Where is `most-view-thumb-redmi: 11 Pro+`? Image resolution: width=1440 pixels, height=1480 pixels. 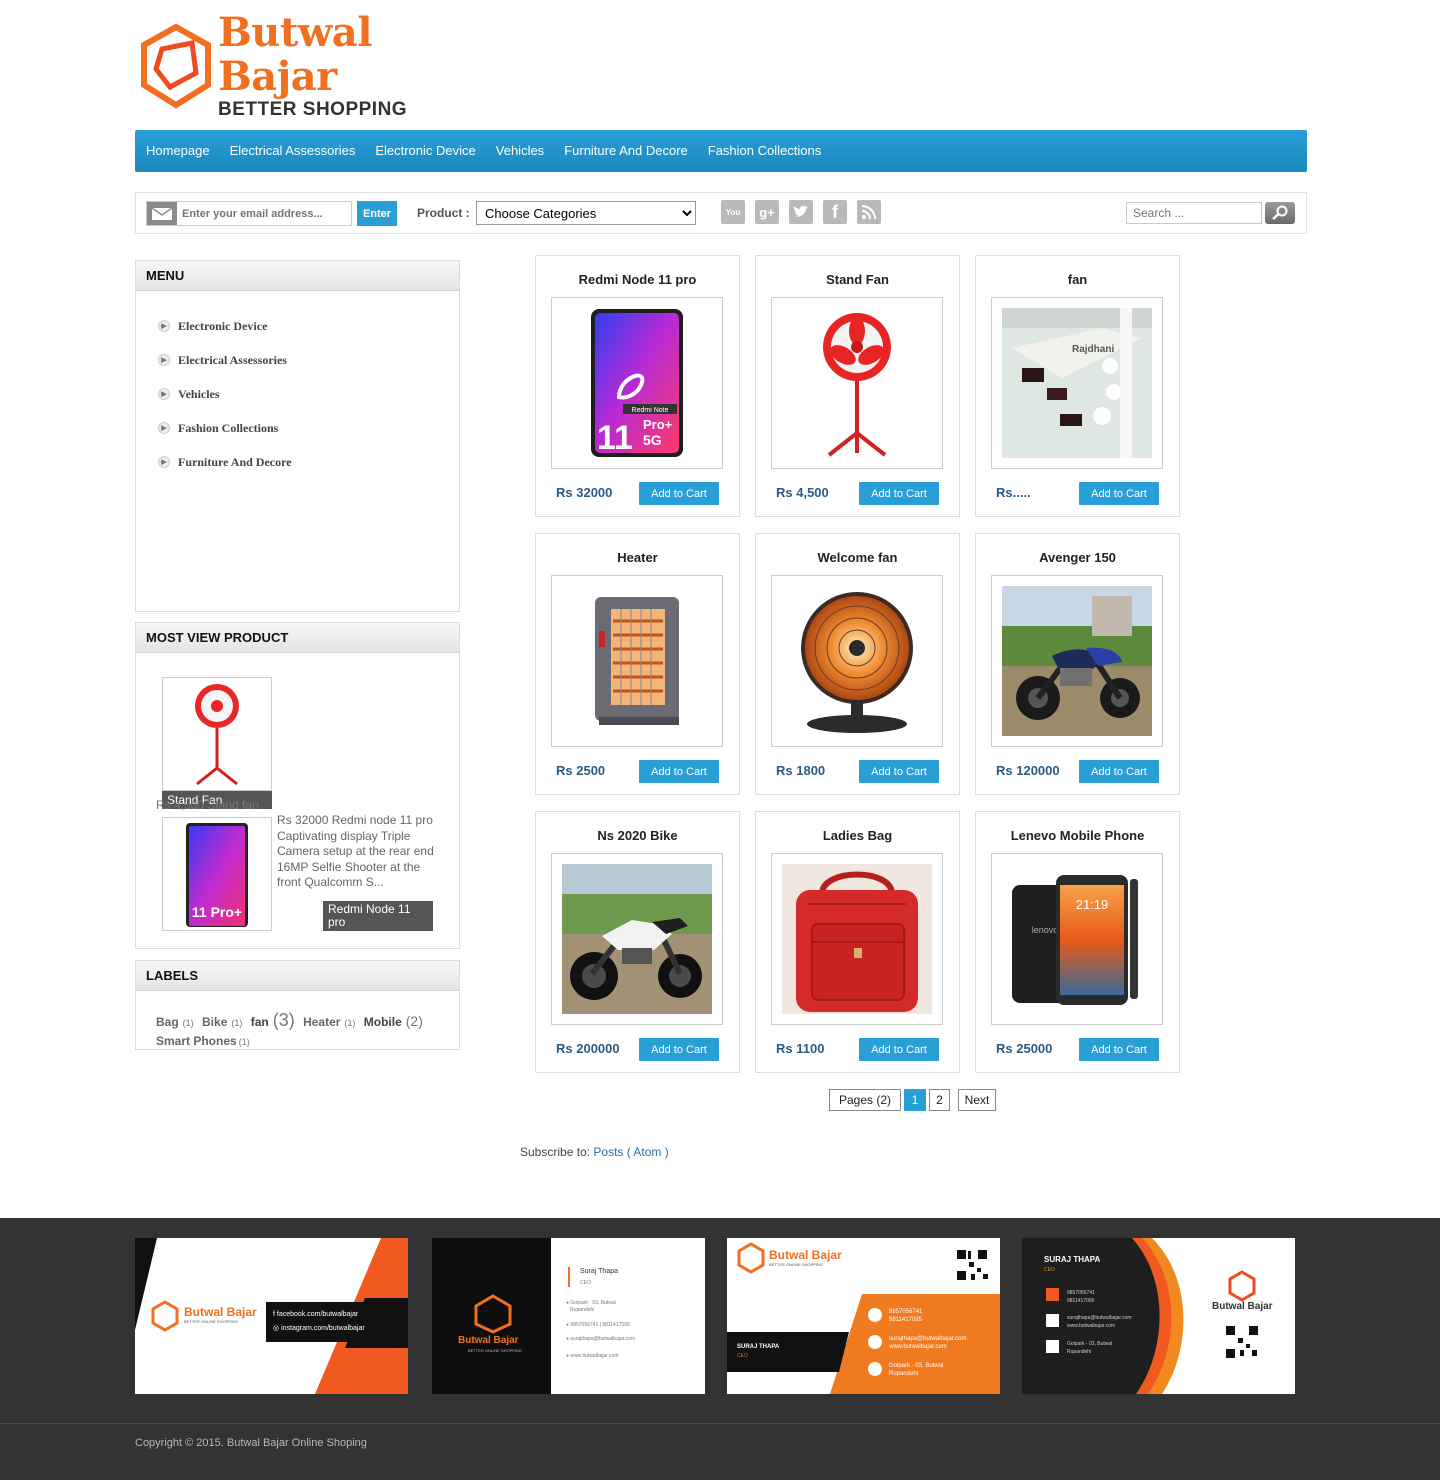 most-view-thumb-redmi: 11 Pro+ is located at coordinates (217, 874).